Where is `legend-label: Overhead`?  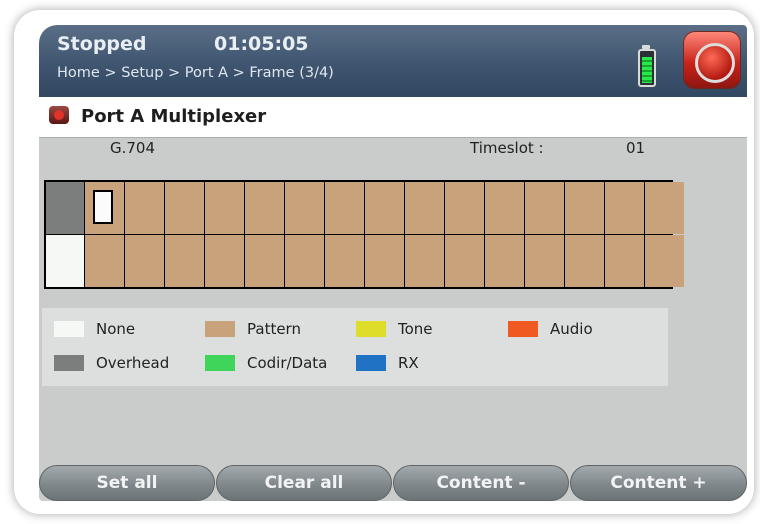
legend-label: Overhead is located at coordinates (133, 363).